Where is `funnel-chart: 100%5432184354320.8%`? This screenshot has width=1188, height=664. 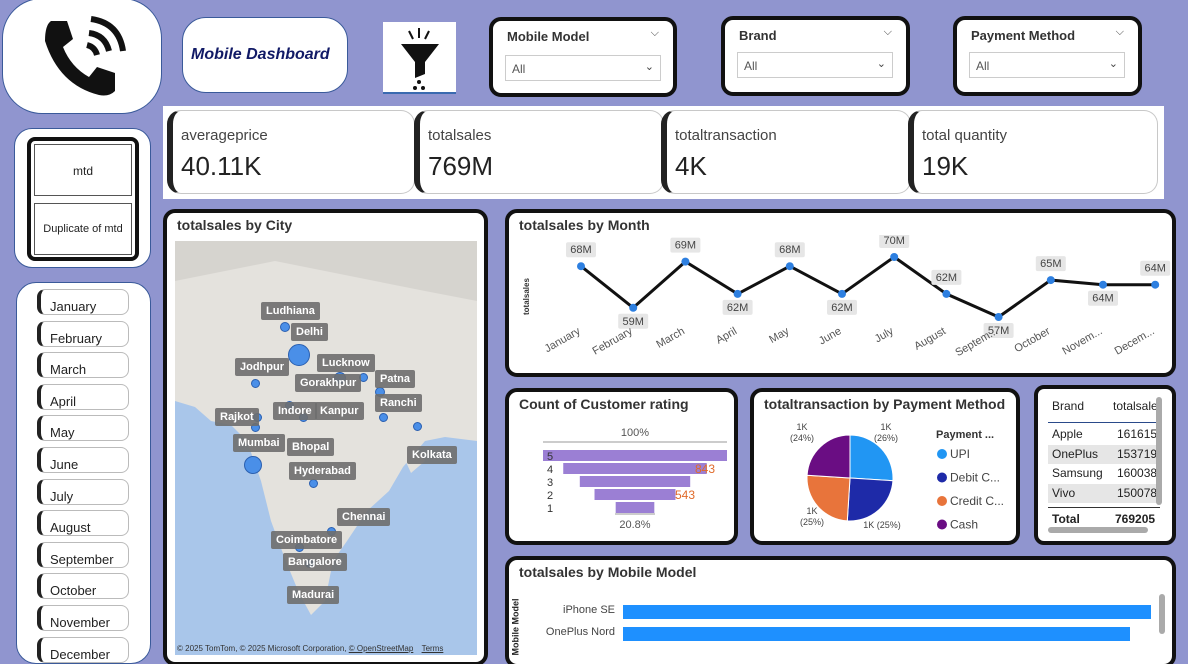
funnel-chart: 100%5432184354320.8% is located at coordinates (621, 478).